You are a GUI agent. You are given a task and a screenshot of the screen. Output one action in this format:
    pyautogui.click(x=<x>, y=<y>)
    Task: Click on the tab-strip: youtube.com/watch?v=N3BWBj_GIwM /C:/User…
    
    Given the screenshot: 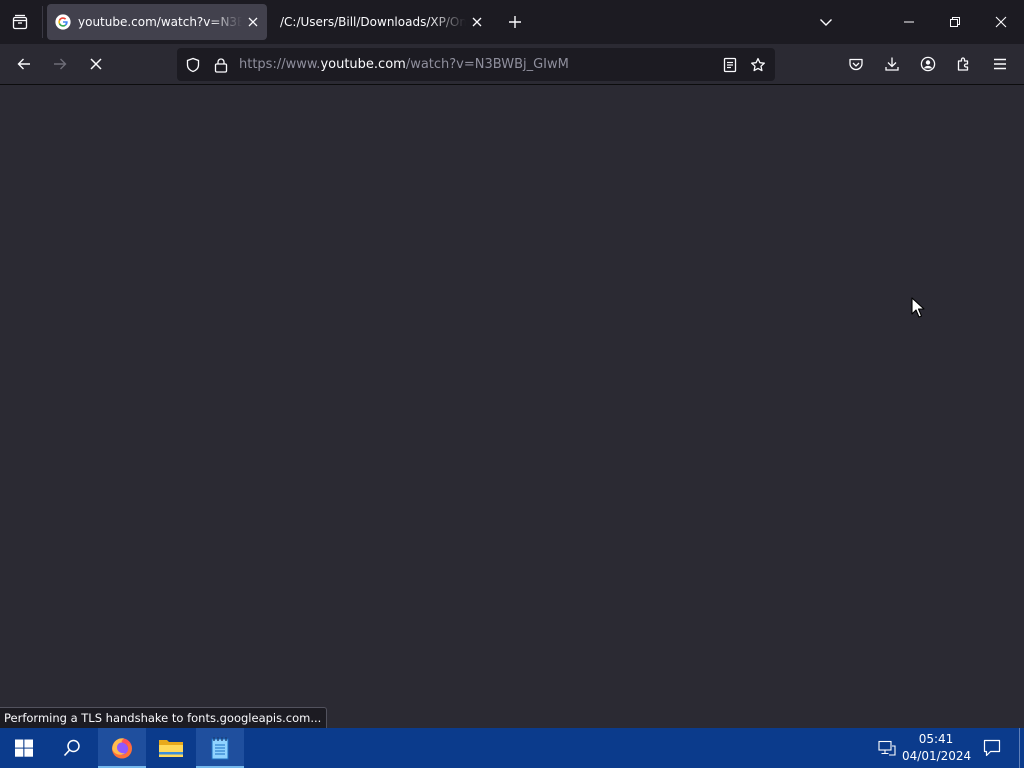 What is the action you would take?
    pyautogui.click(x=512, y=22)
    